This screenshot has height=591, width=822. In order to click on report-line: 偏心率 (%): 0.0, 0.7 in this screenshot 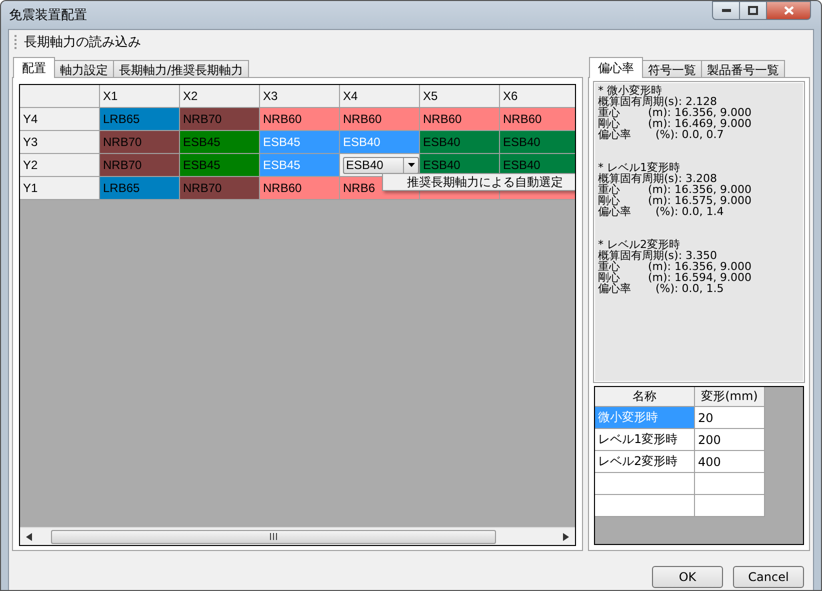, I will do `click(661, 134)`.